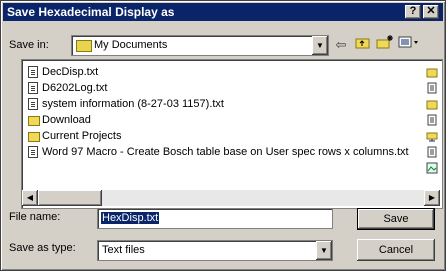 The image size is (446, 271). I want to click on help-button: ?, so click(413, 12).